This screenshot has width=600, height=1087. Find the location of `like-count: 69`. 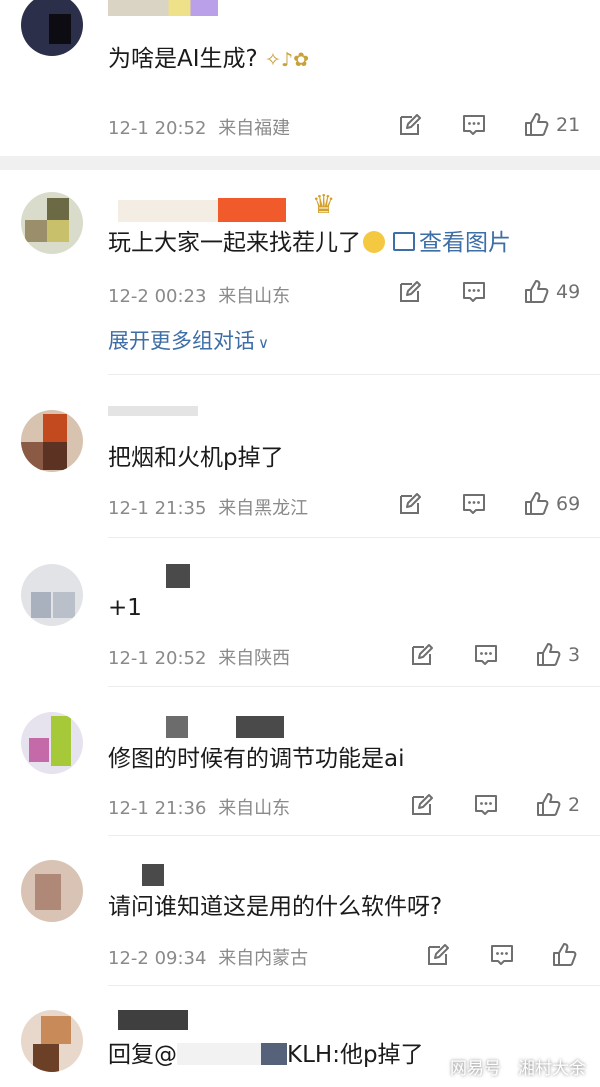

like-count: 69 is located at coordinates (568, 504).